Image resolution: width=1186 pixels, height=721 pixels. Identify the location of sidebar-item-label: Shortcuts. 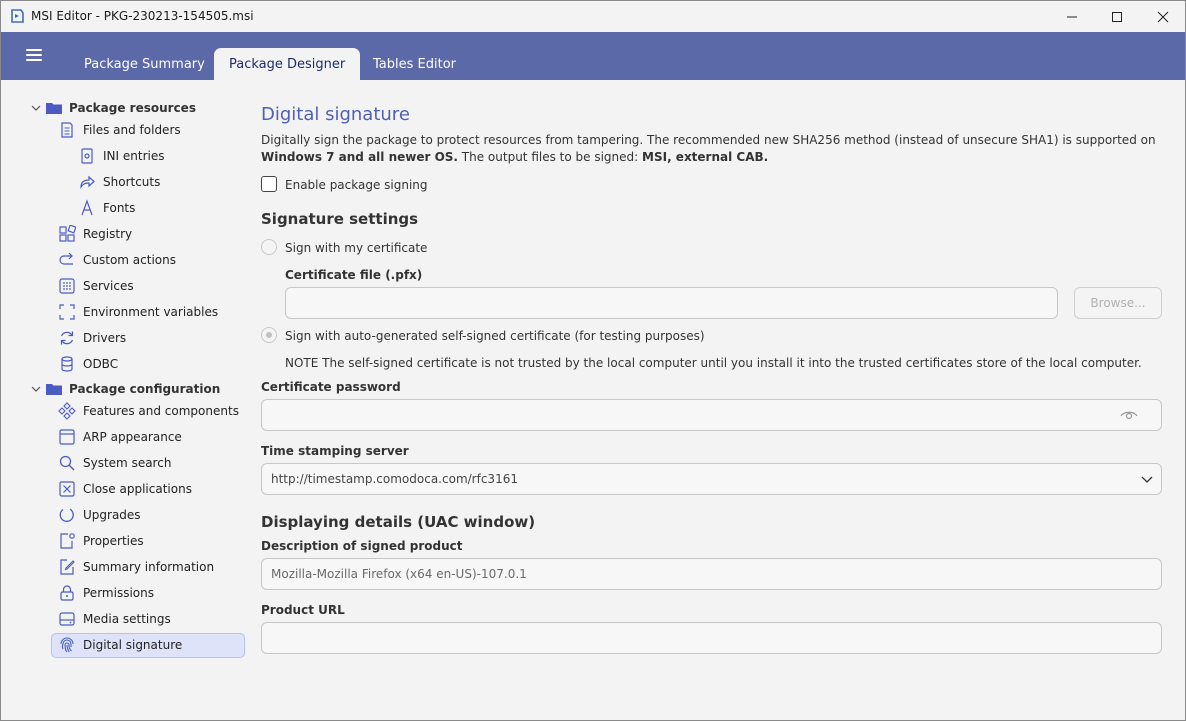
(132, 182).